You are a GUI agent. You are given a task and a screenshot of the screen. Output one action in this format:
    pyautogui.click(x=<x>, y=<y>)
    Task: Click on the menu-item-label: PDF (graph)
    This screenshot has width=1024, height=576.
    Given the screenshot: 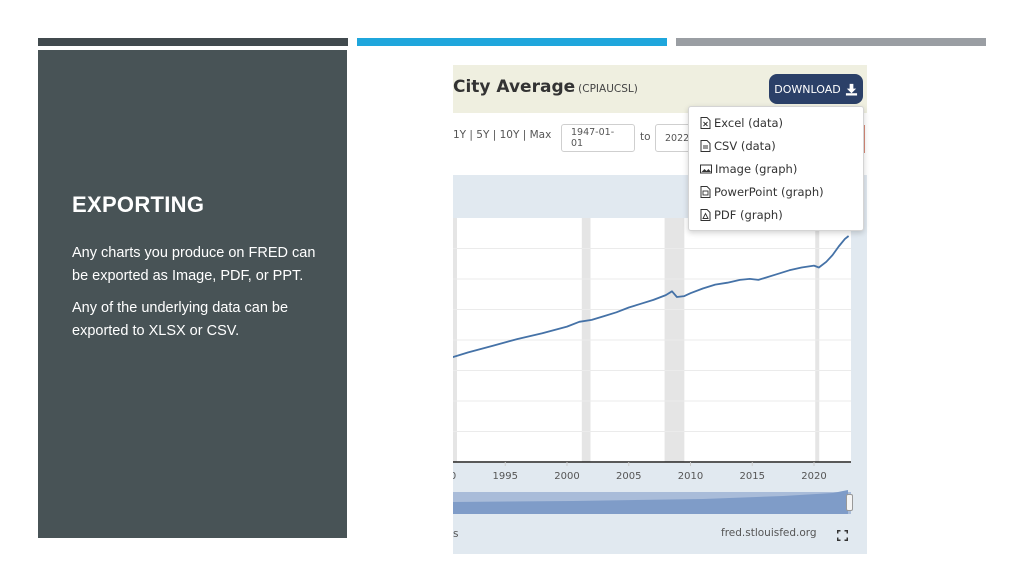 What is the action you would take?
    pyautogui.click(x=748, y=215)
    